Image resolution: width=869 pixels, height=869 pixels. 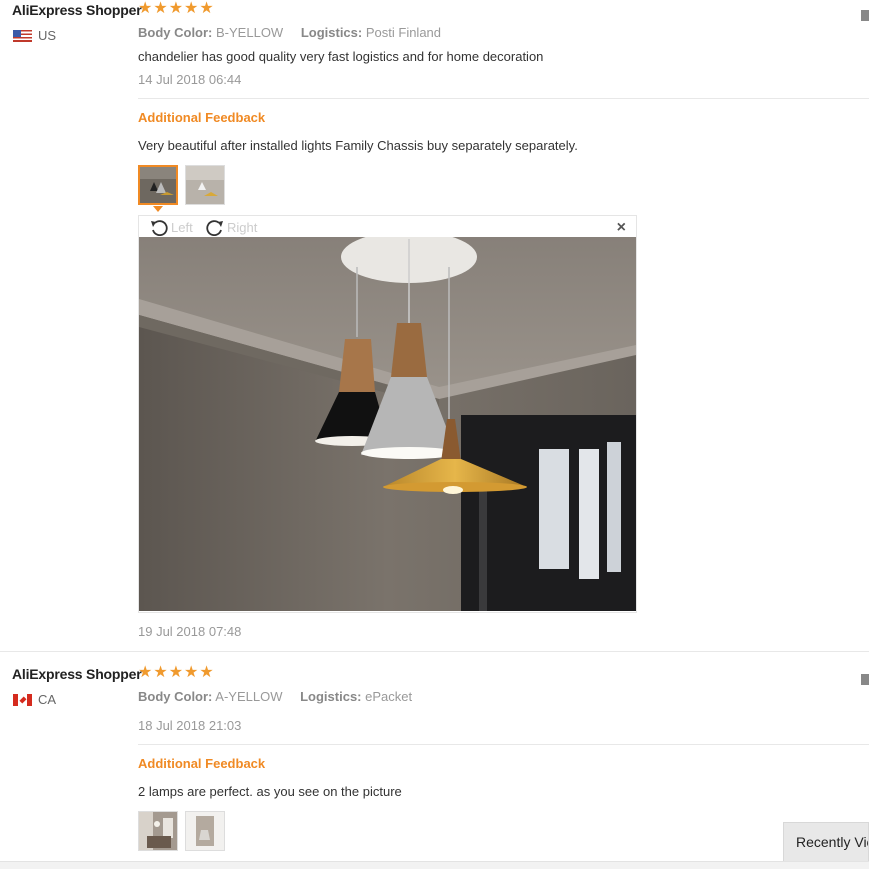 What do you see at coordinates (159, 228) in the screenshot?
I see `rotate-left-icon` at bounding box center [159, 228].